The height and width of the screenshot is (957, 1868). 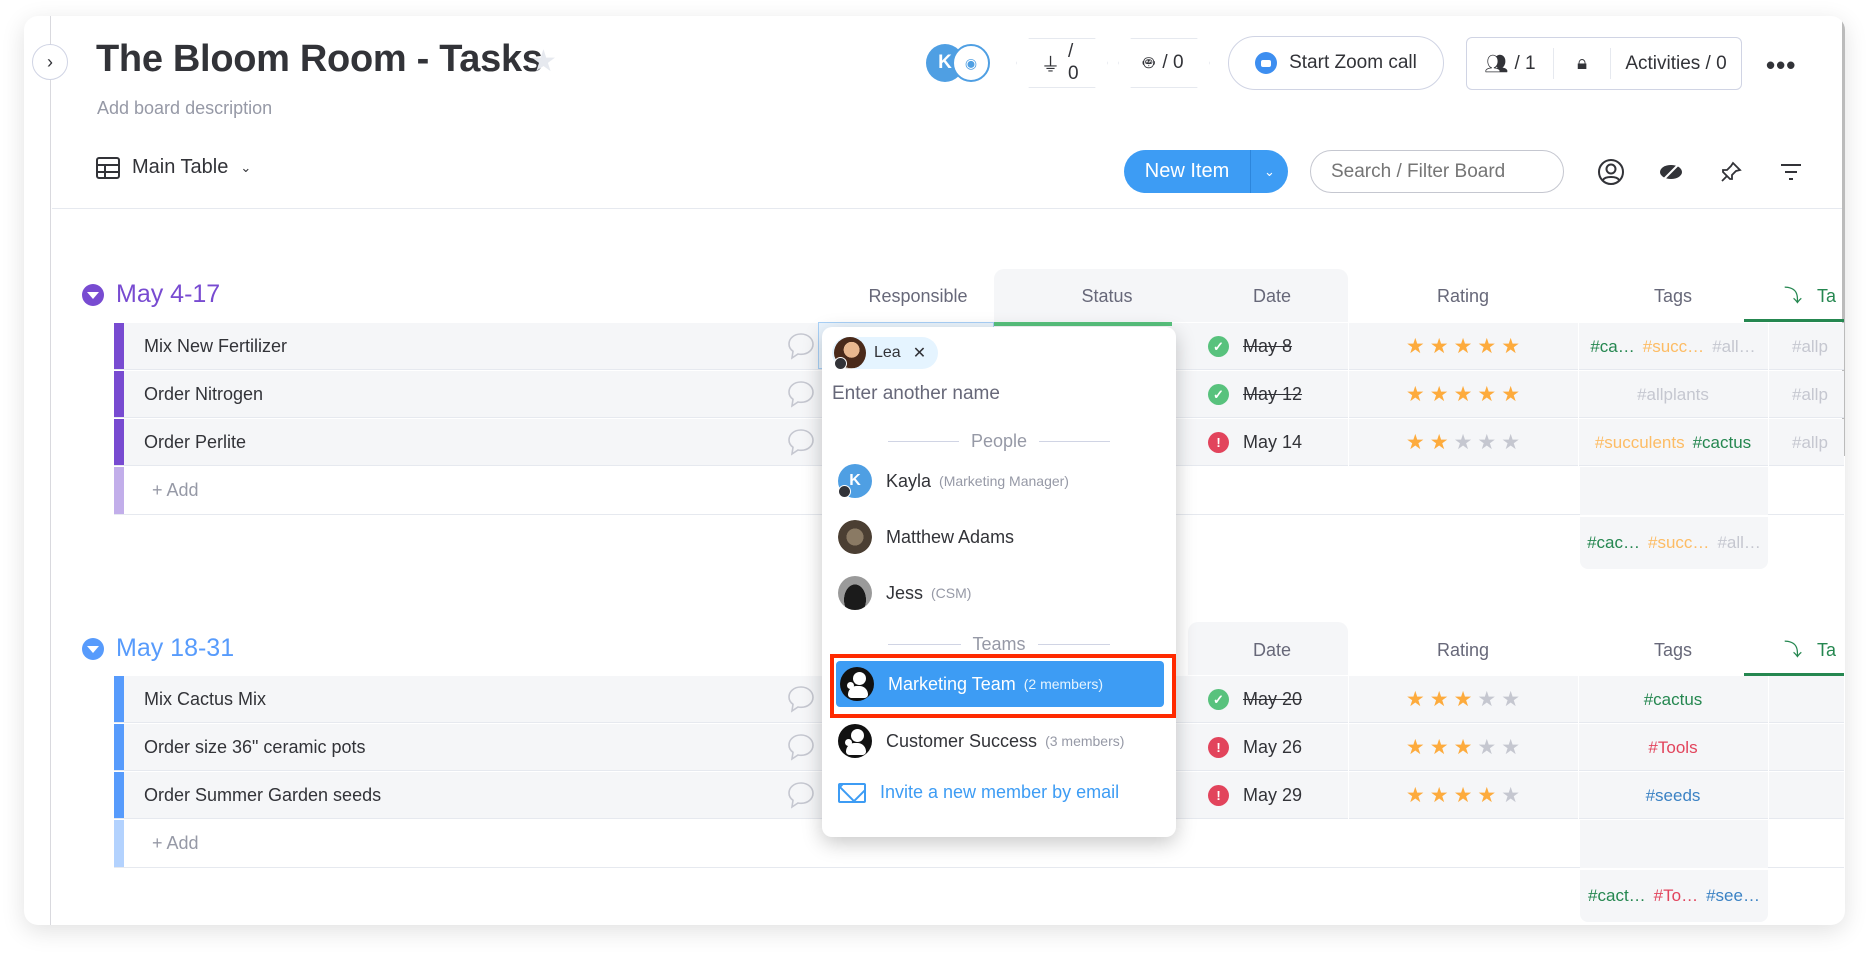 I want to click on tags-cell: #succulents #cactus, so click(x=1673, y=442).